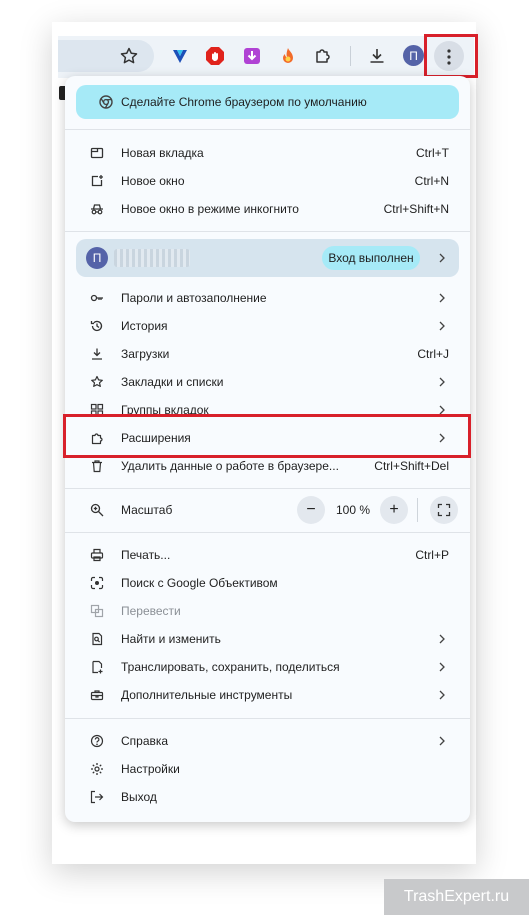  I want to click on menu-item-new-tab: Новая вкладка Ctrl+T, so click(267, 153).